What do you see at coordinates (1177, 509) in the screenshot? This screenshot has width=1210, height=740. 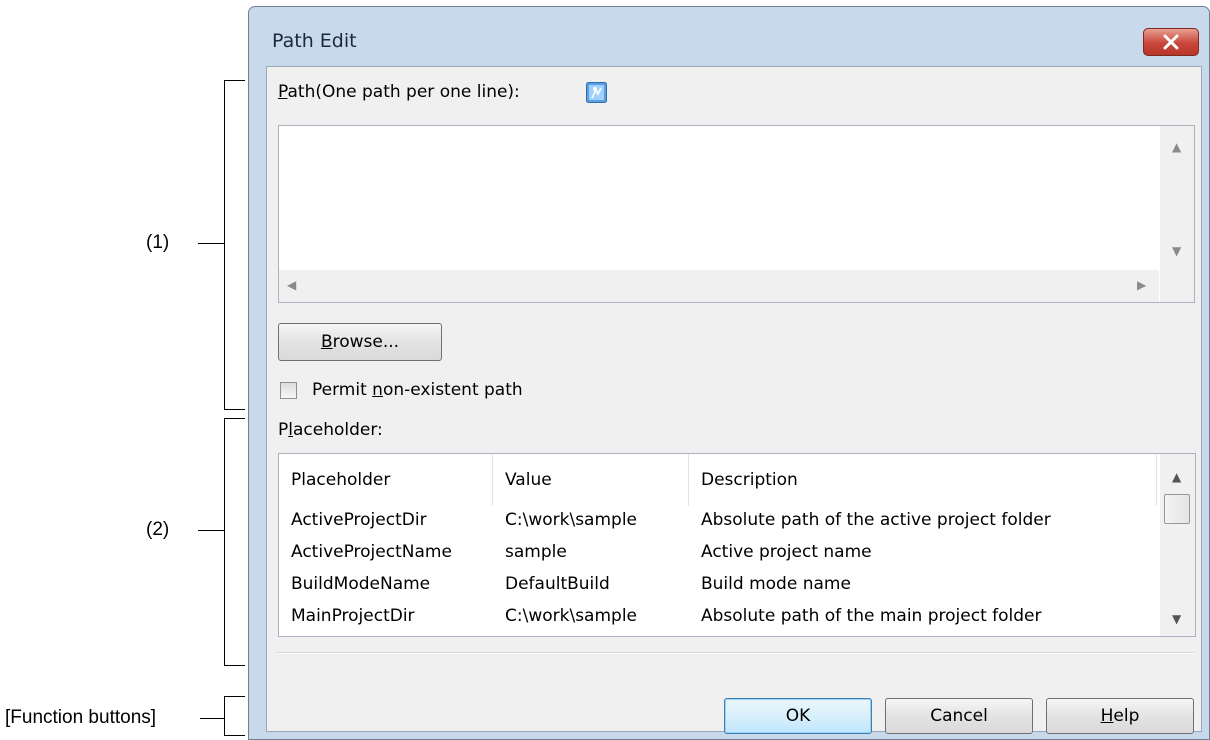 I see `scroll-thumb` at bounding box center [1177, 509].